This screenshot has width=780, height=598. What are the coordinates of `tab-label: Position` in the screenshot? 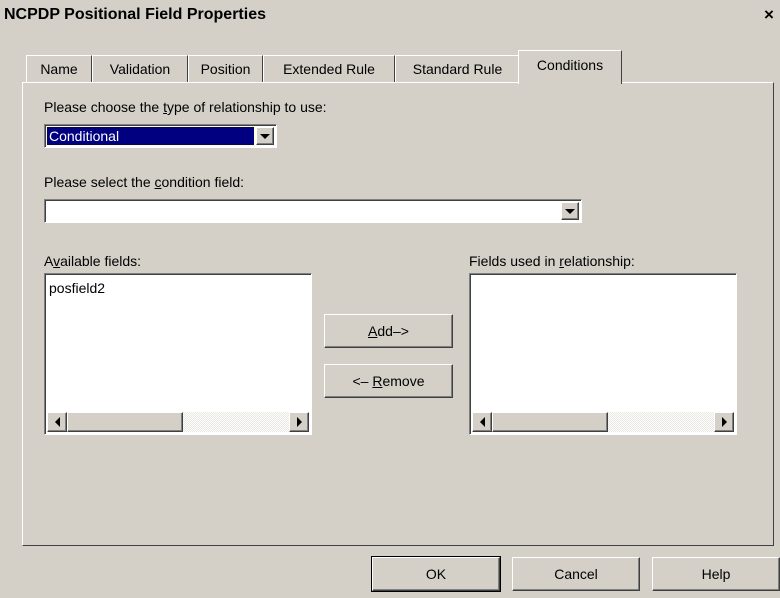 It's located at (225, 69).